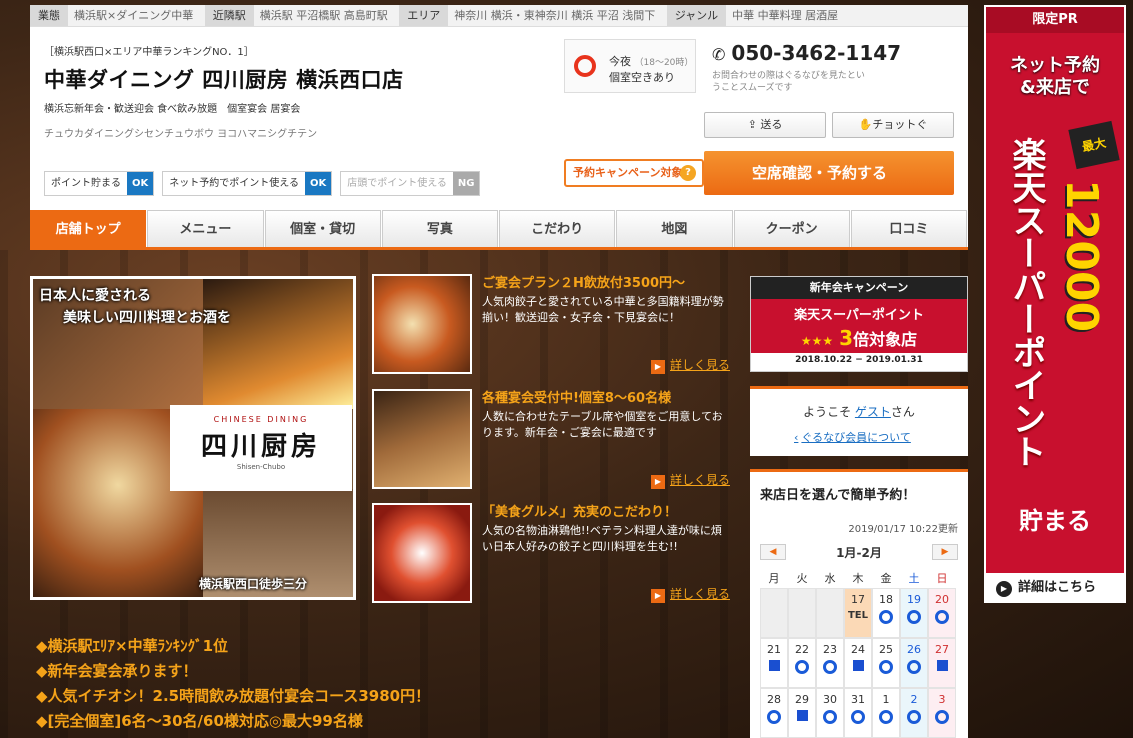  Describe the element at coordinates (914, 599) in the screenshot. I see `day-number: 19` at that location.